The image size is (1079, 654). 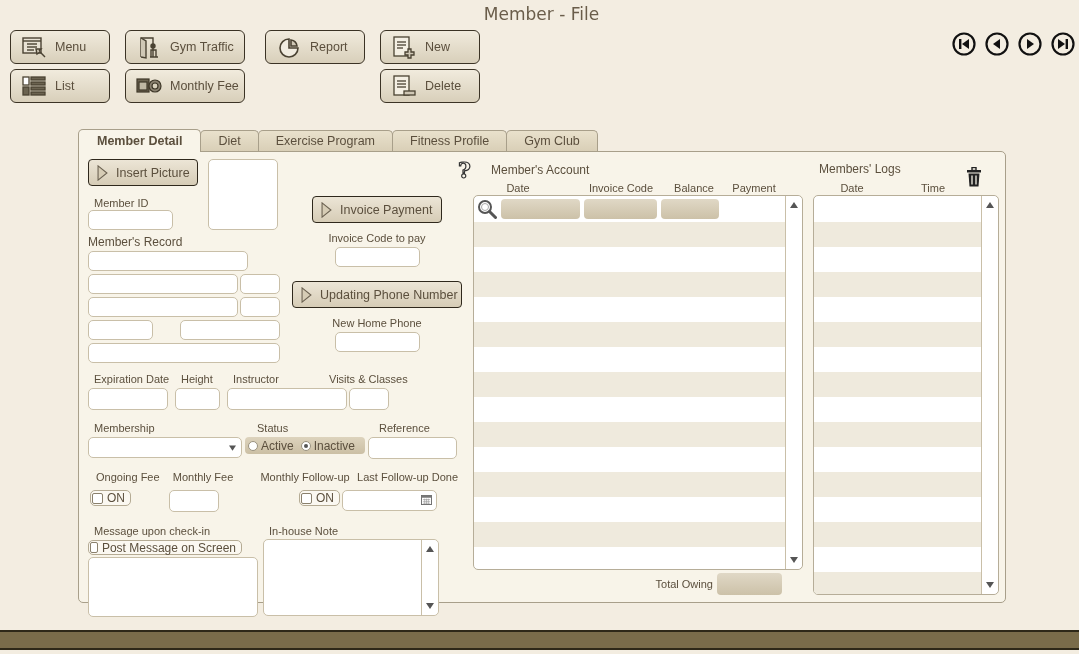 I want to click on membership-label: Membership, so click(x=124, y=428).